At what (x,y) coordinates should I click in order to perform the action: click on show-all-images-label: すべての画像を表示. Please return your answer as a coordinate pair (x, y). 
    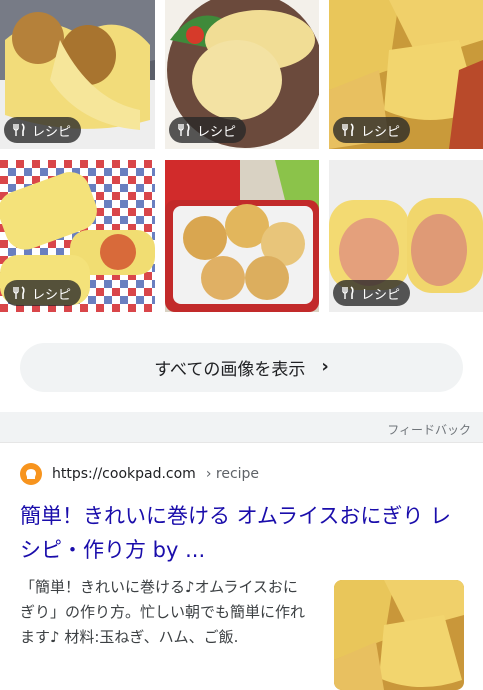
    Looking at the image, I should click on (230, 370).